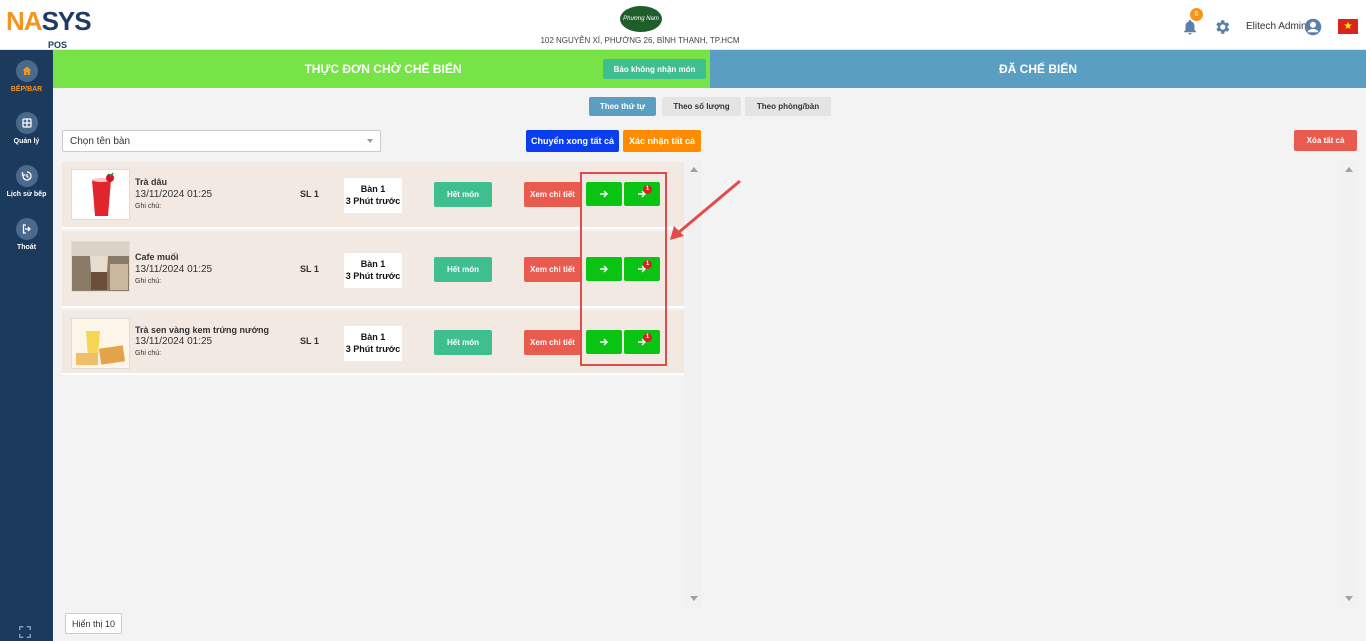 The image size is (1366, 641). Describe the element at coordinates (26, 123) in the screenshot. I see `grid-icon` at that location.